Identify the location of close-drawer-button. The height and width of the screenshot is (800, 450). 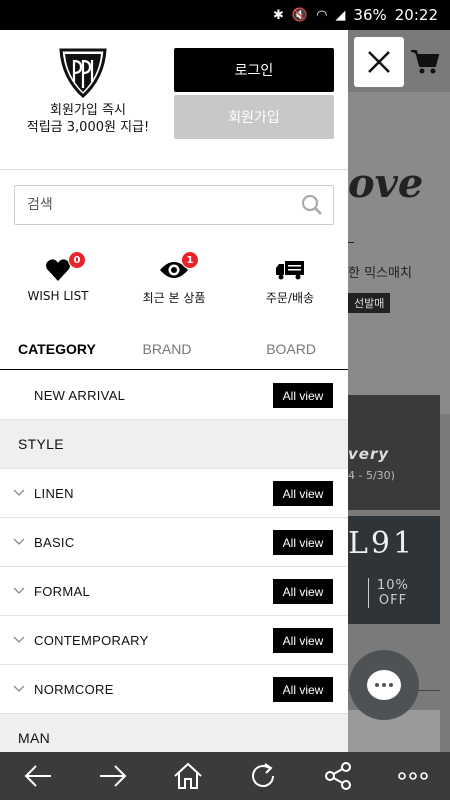
(379, 62).